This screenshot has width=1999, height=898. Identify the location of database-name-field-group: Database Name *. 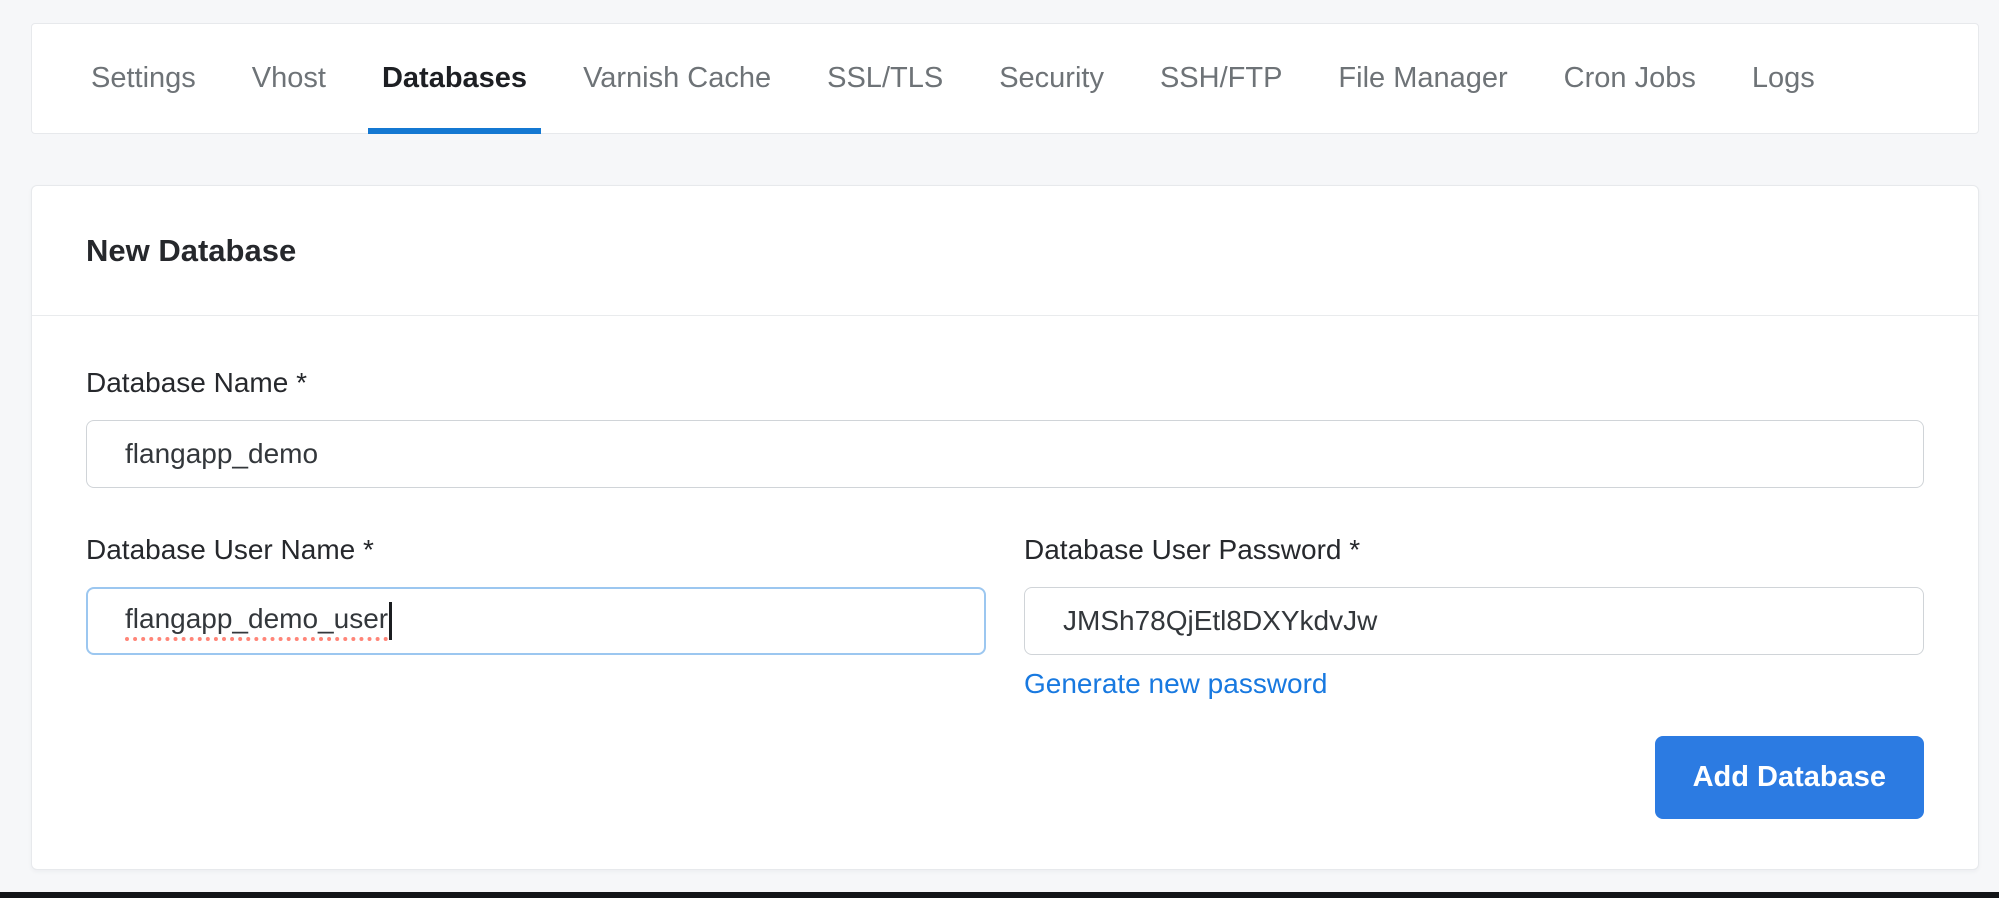
(1005, 427).